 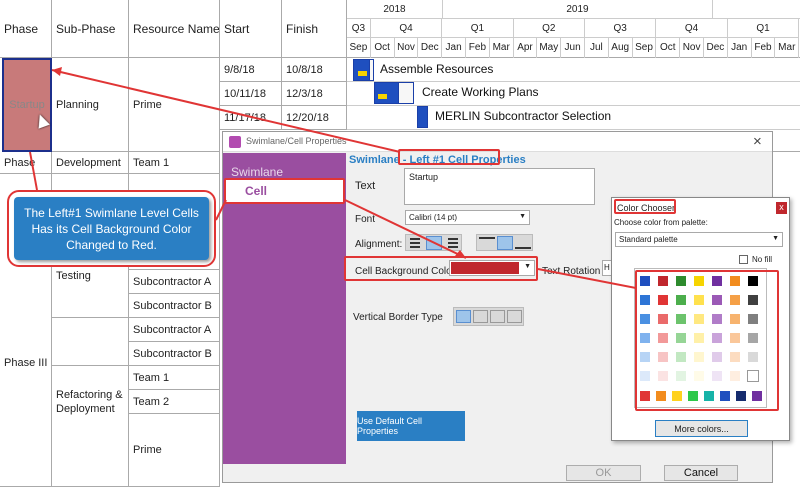 What do you see at coordinates (692, 28) in the screenshot?
I see `quarter-5: Q4` at bounding box center [692, 28].